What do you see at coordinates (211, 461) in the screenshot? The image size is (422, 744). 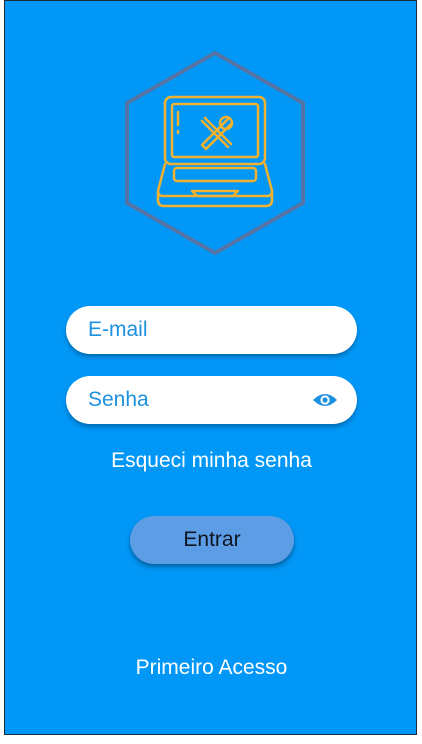 I see `forgot-password-link: Esqueci minha senha` at bounding box center [211, 461].